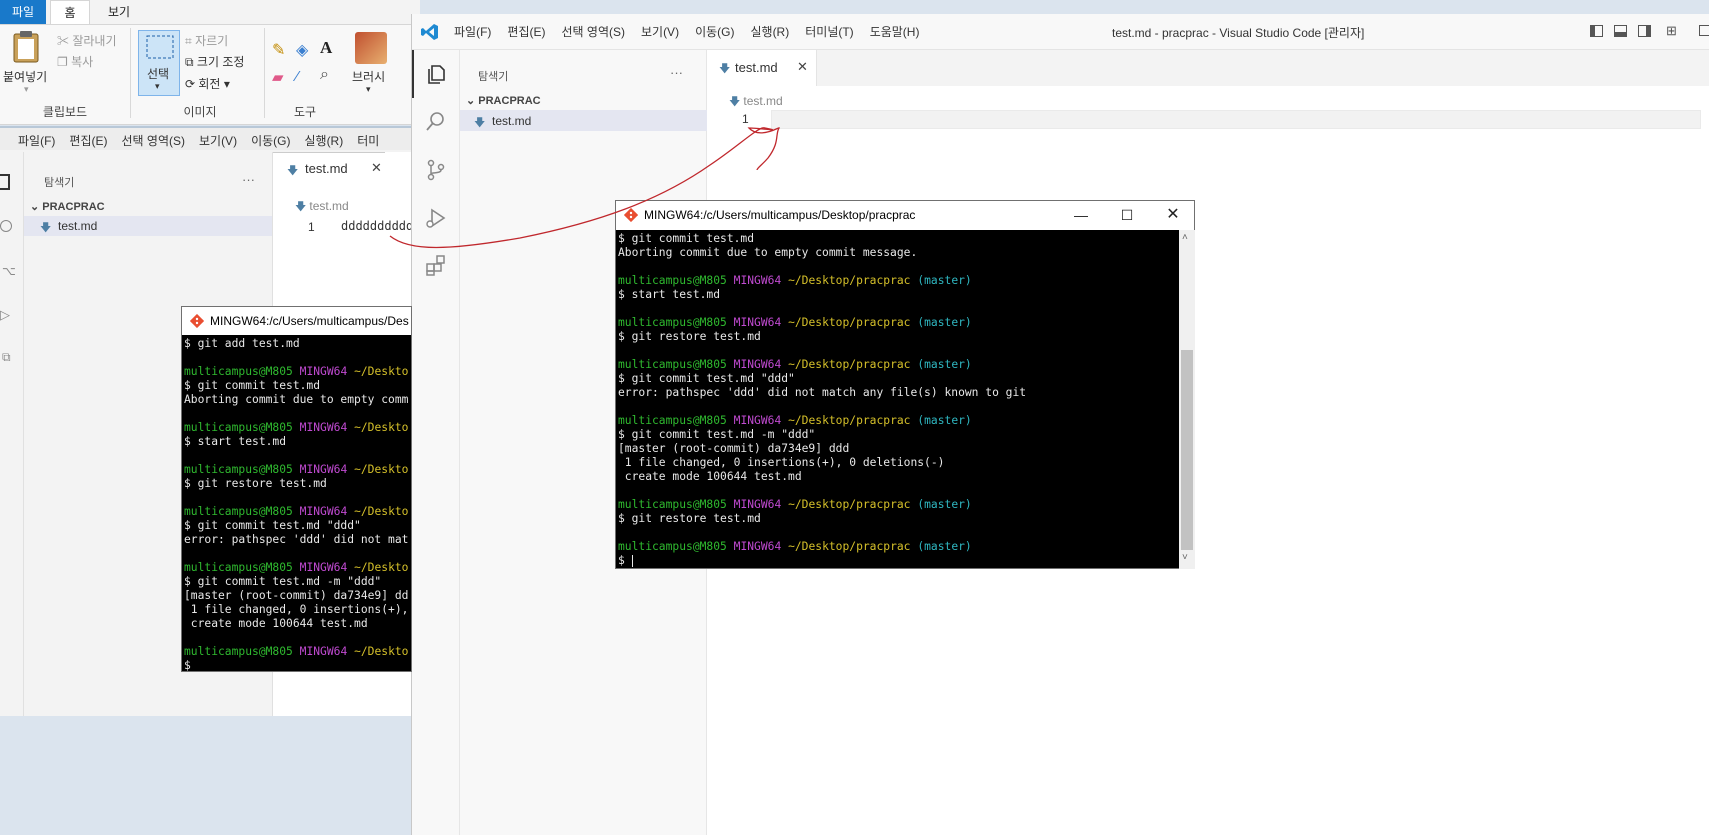  I want to click on scrollbar-thumb, so click(1187, 450).